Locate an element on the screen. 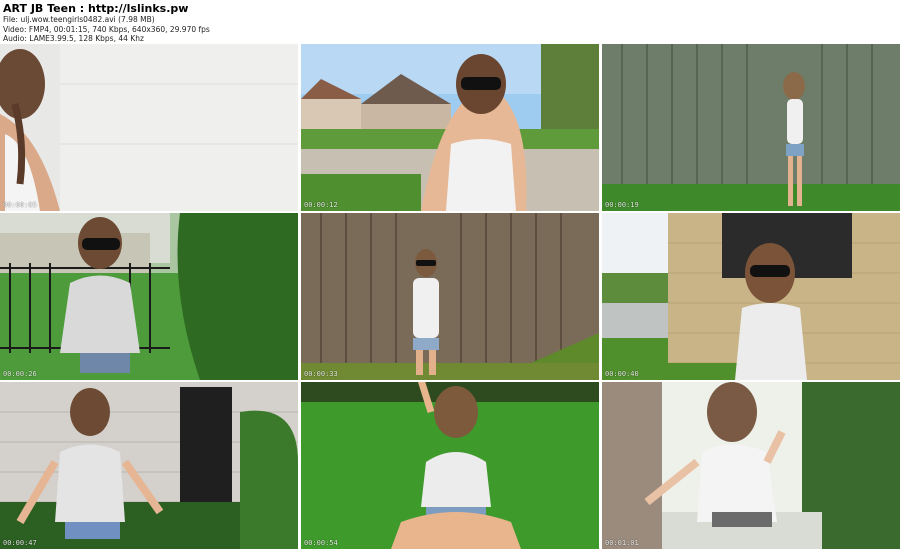 The image size is (900, 550). thumbnail-frame-9: 00:01:01 is located at coordinates (751, 465).